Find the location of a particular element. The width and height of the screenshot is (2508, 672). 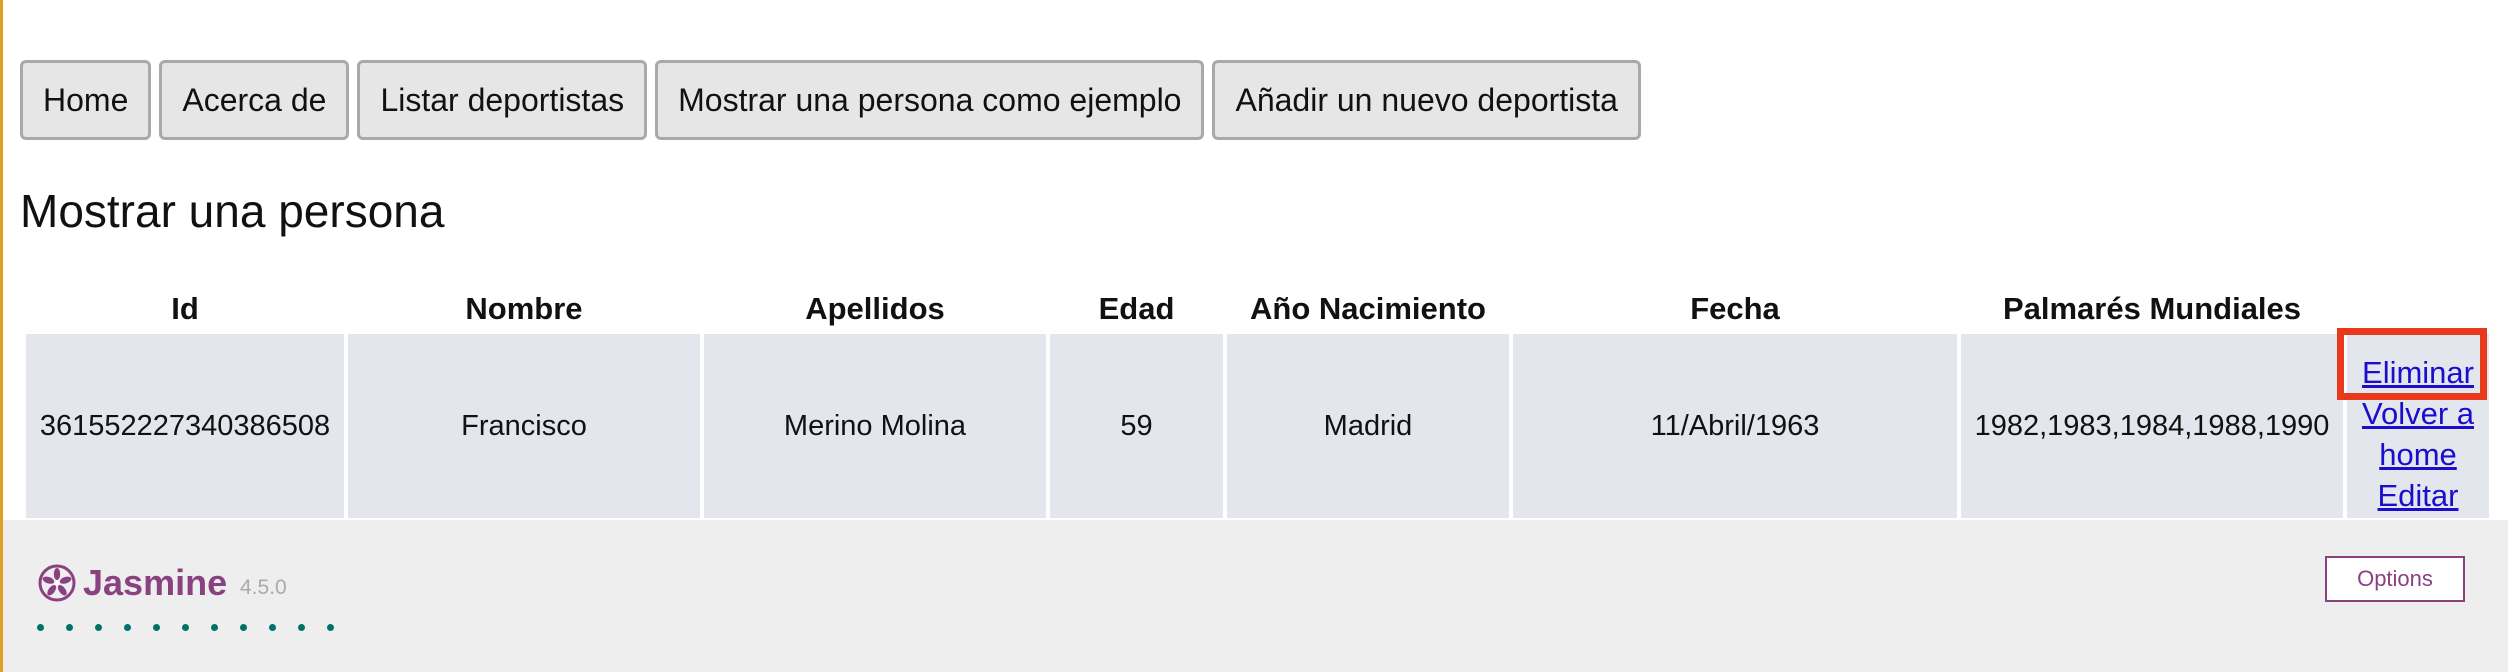

nav-list-athletes-button: Listar deportistas is located at coordinates (502, 100).